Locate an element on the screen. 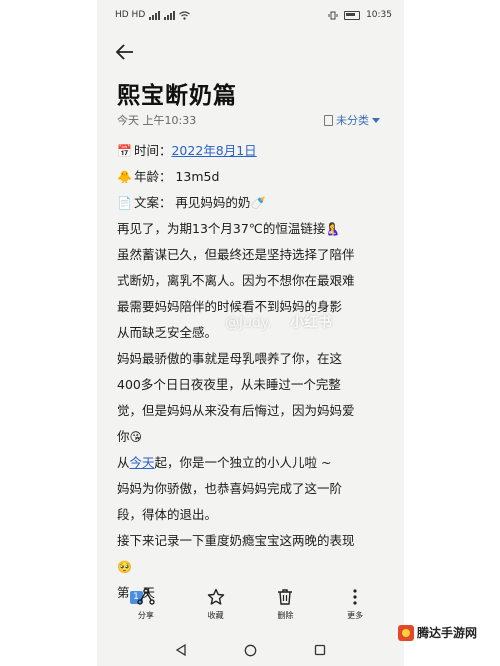 The image size is (500, 666). body-line: 虽然蓄谋已久，但最终还是坚持选择了陪伴 is located at coordinates (236, 254).